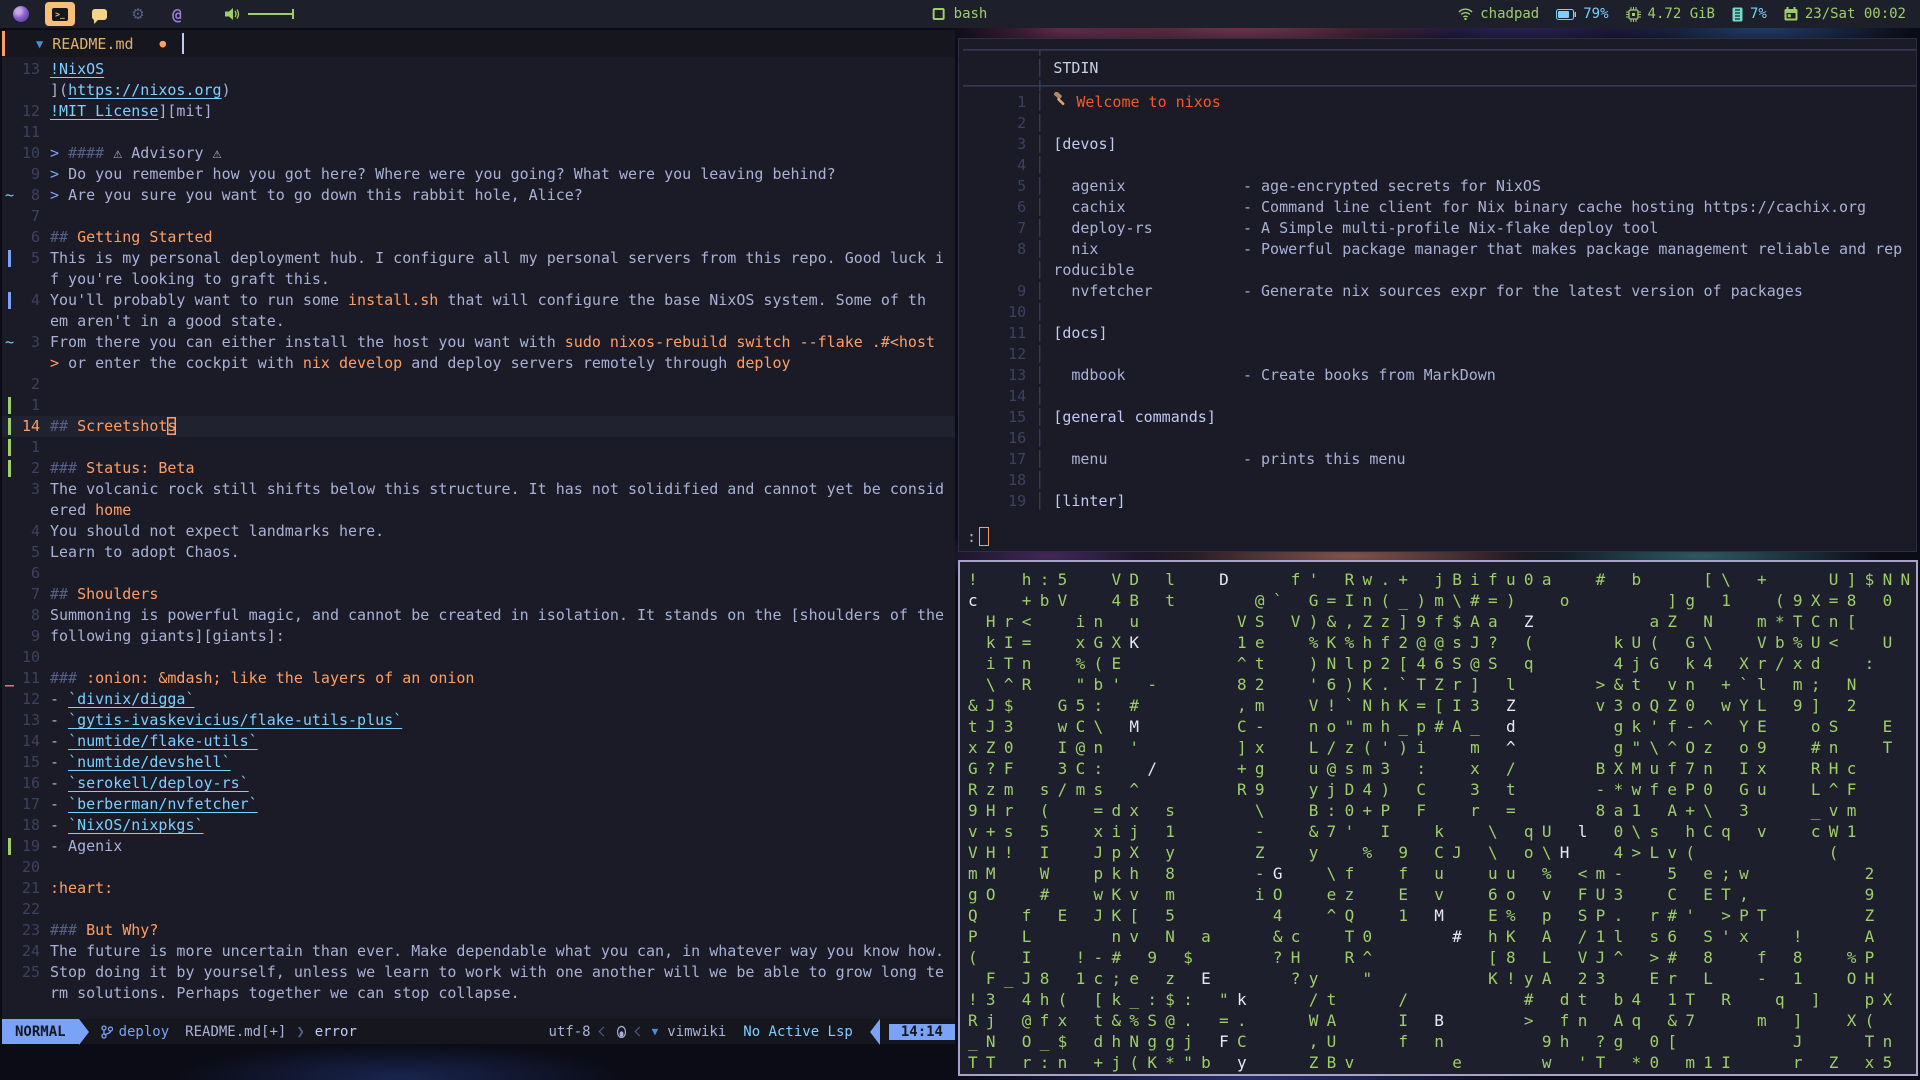 The height and width of the screenshot is (1080, 1920). I want to click on clock-module: 23/Sat 00:02, so click(1845, 14).